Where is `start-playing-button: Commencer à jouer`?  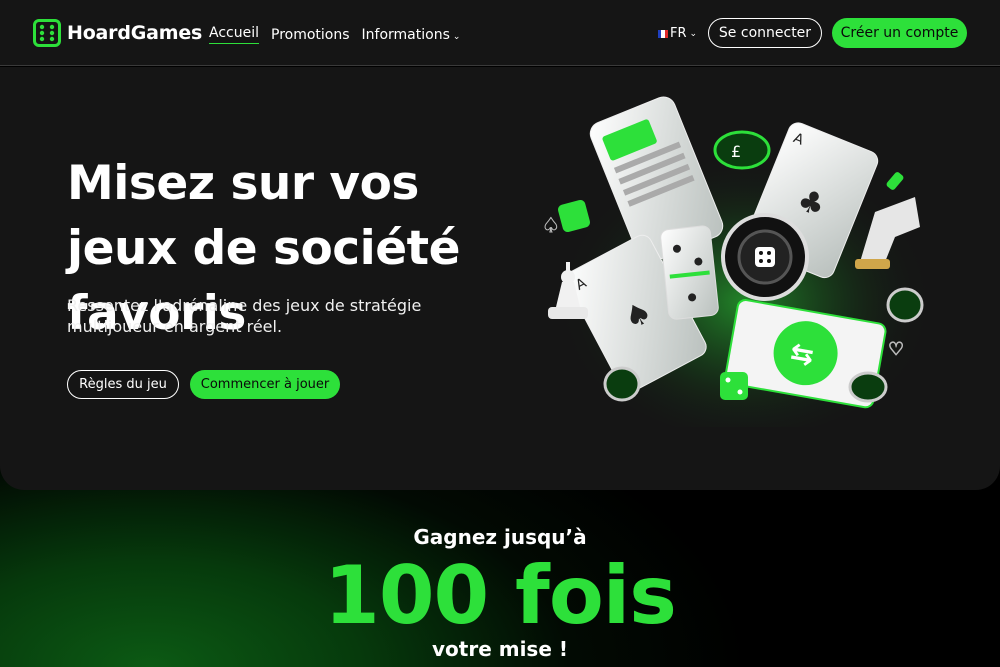 start-playing-button: Commencer à jouer is located at coordinates (265, 384).